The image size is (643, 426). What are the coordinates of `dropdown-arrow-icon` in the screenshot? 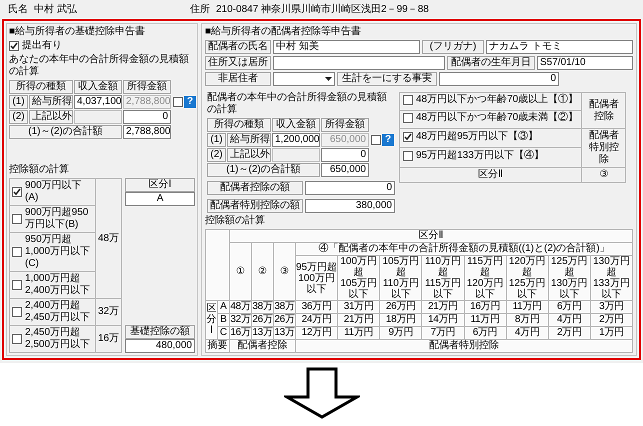 It's located at (328, 79).